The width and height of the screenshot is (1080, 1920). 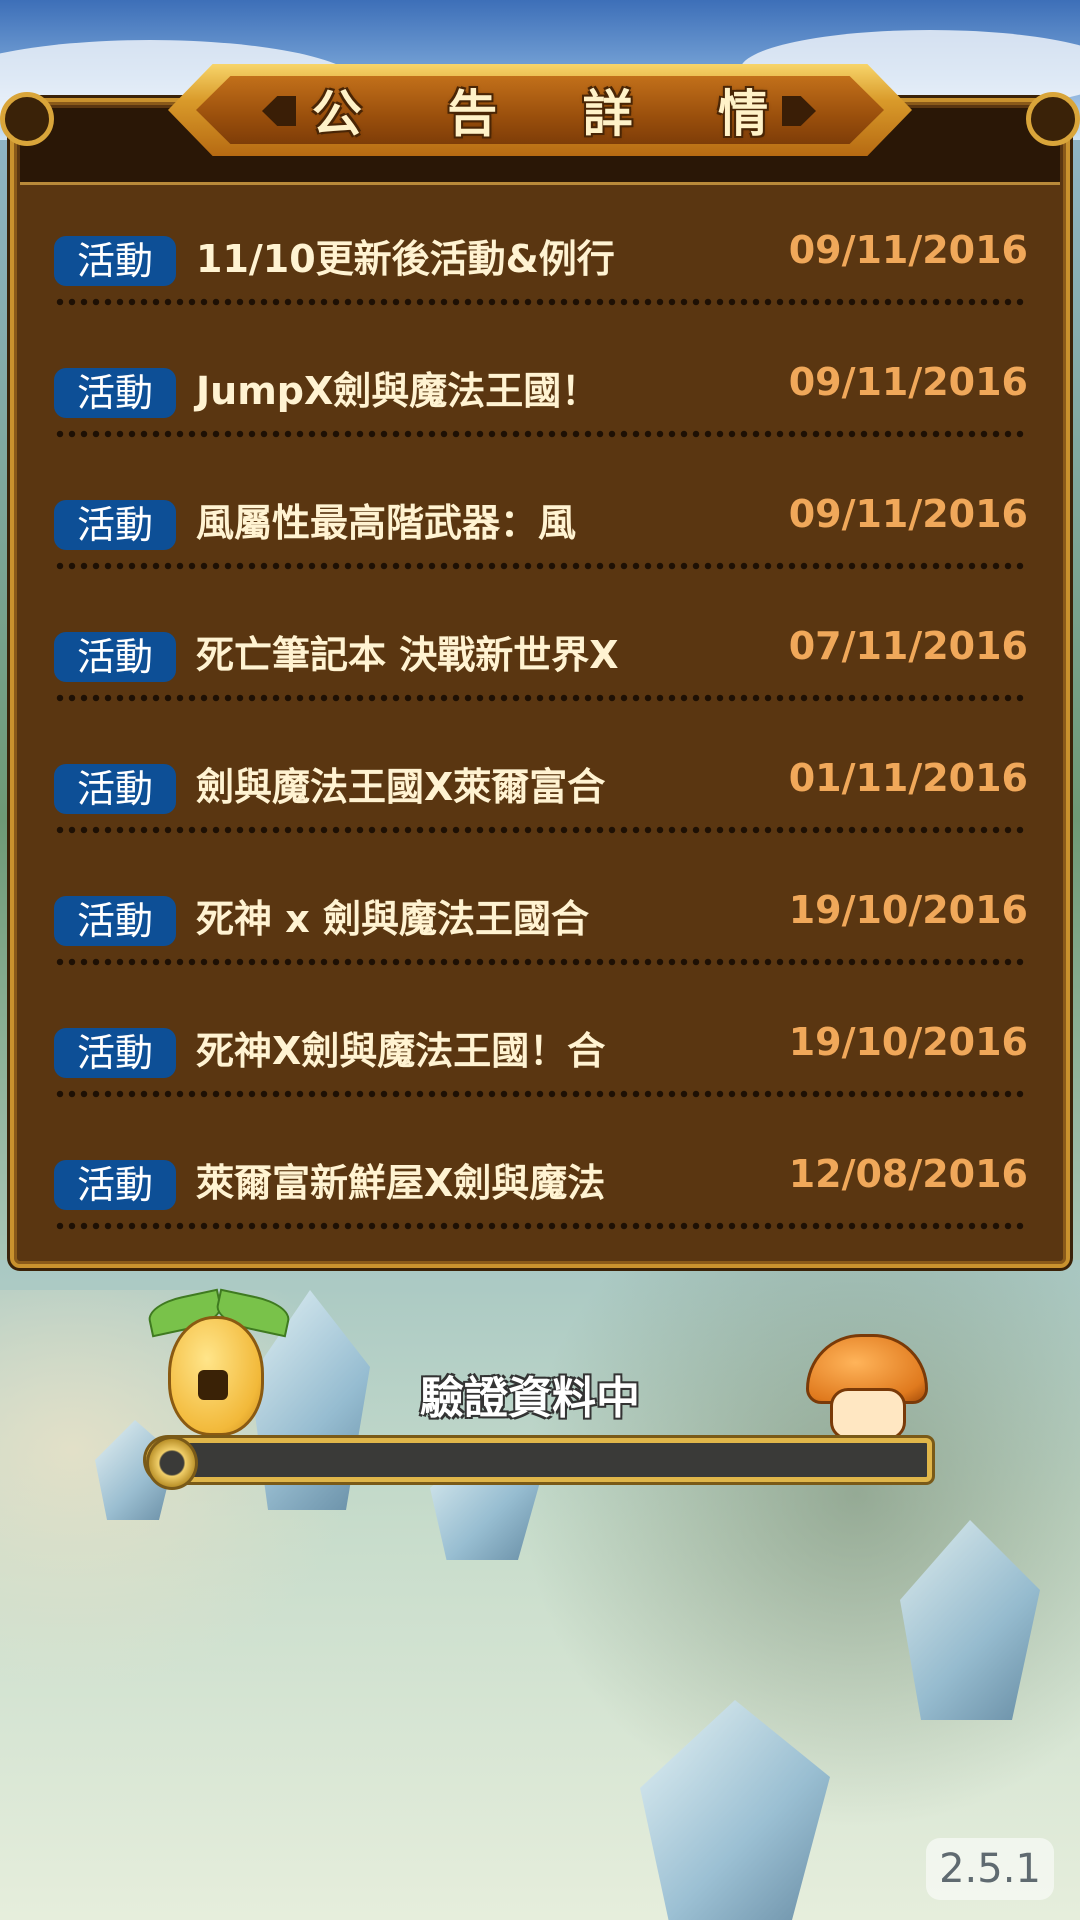 What do you see at coordinates (908, 646) in the screenshot?
I see `announcement-date: 07/11/2016` at bounding box center [908, 646].